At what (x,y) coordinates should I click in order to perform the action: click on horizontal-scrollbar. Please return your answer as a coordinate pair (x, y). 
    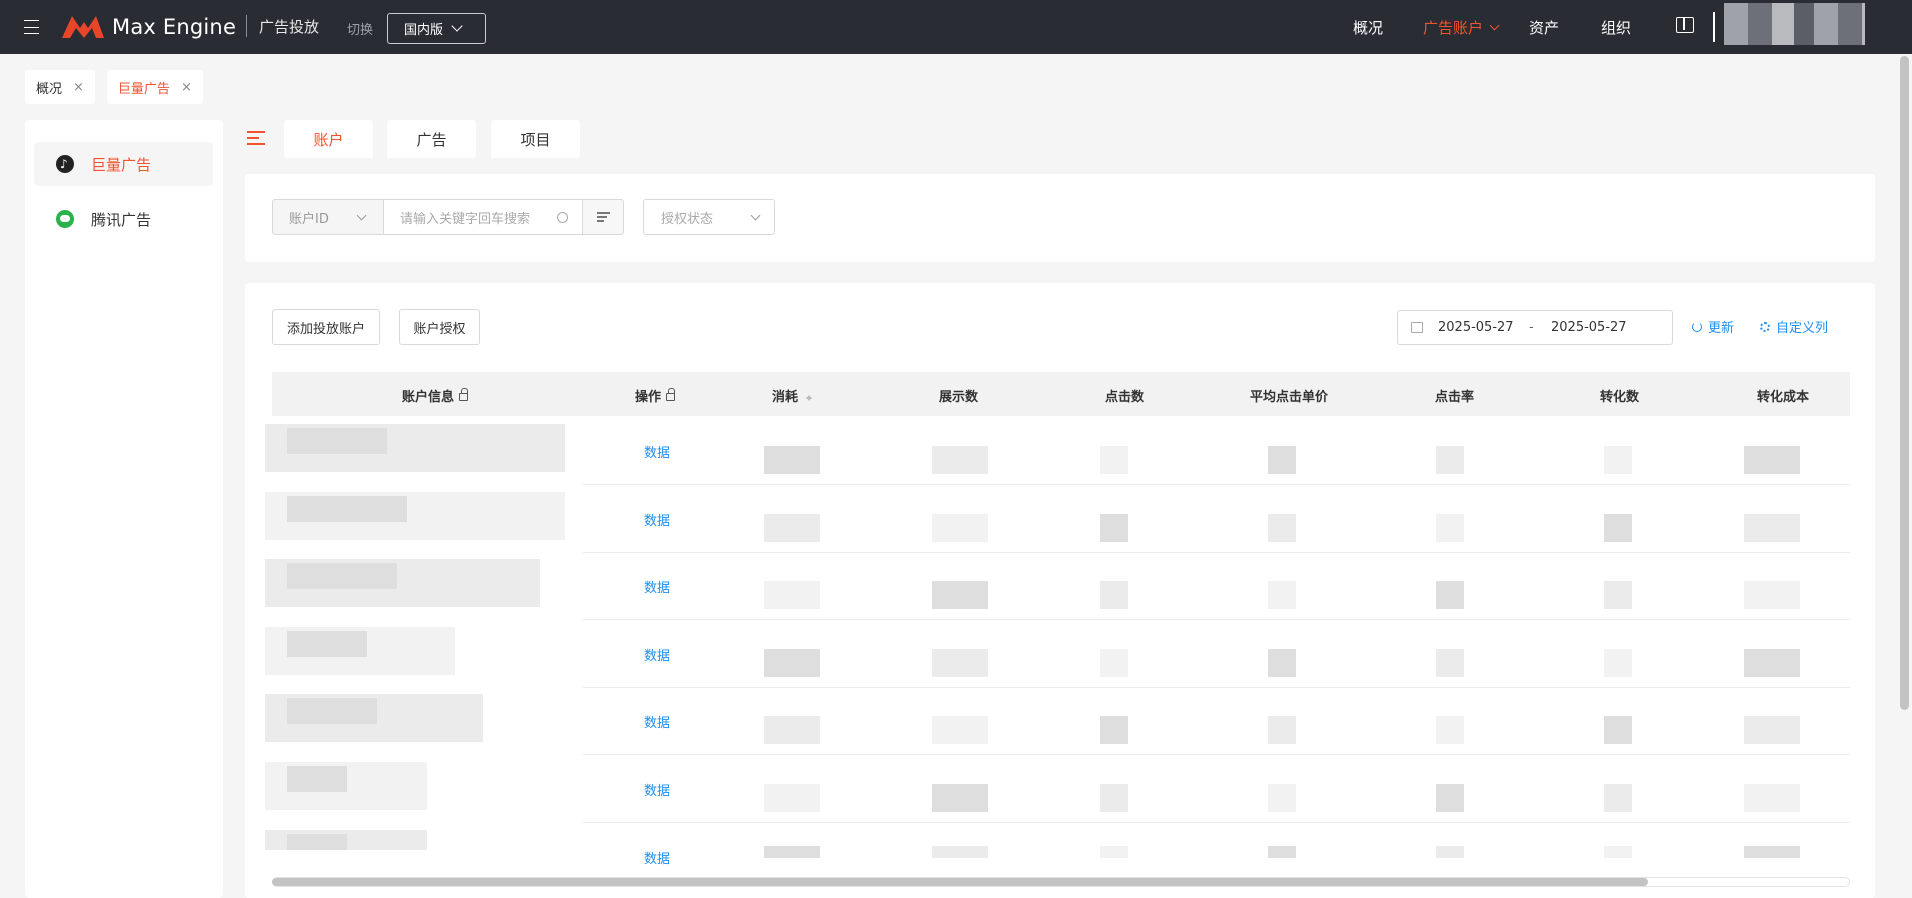
    Looking at the image, I should click on (960, 882).